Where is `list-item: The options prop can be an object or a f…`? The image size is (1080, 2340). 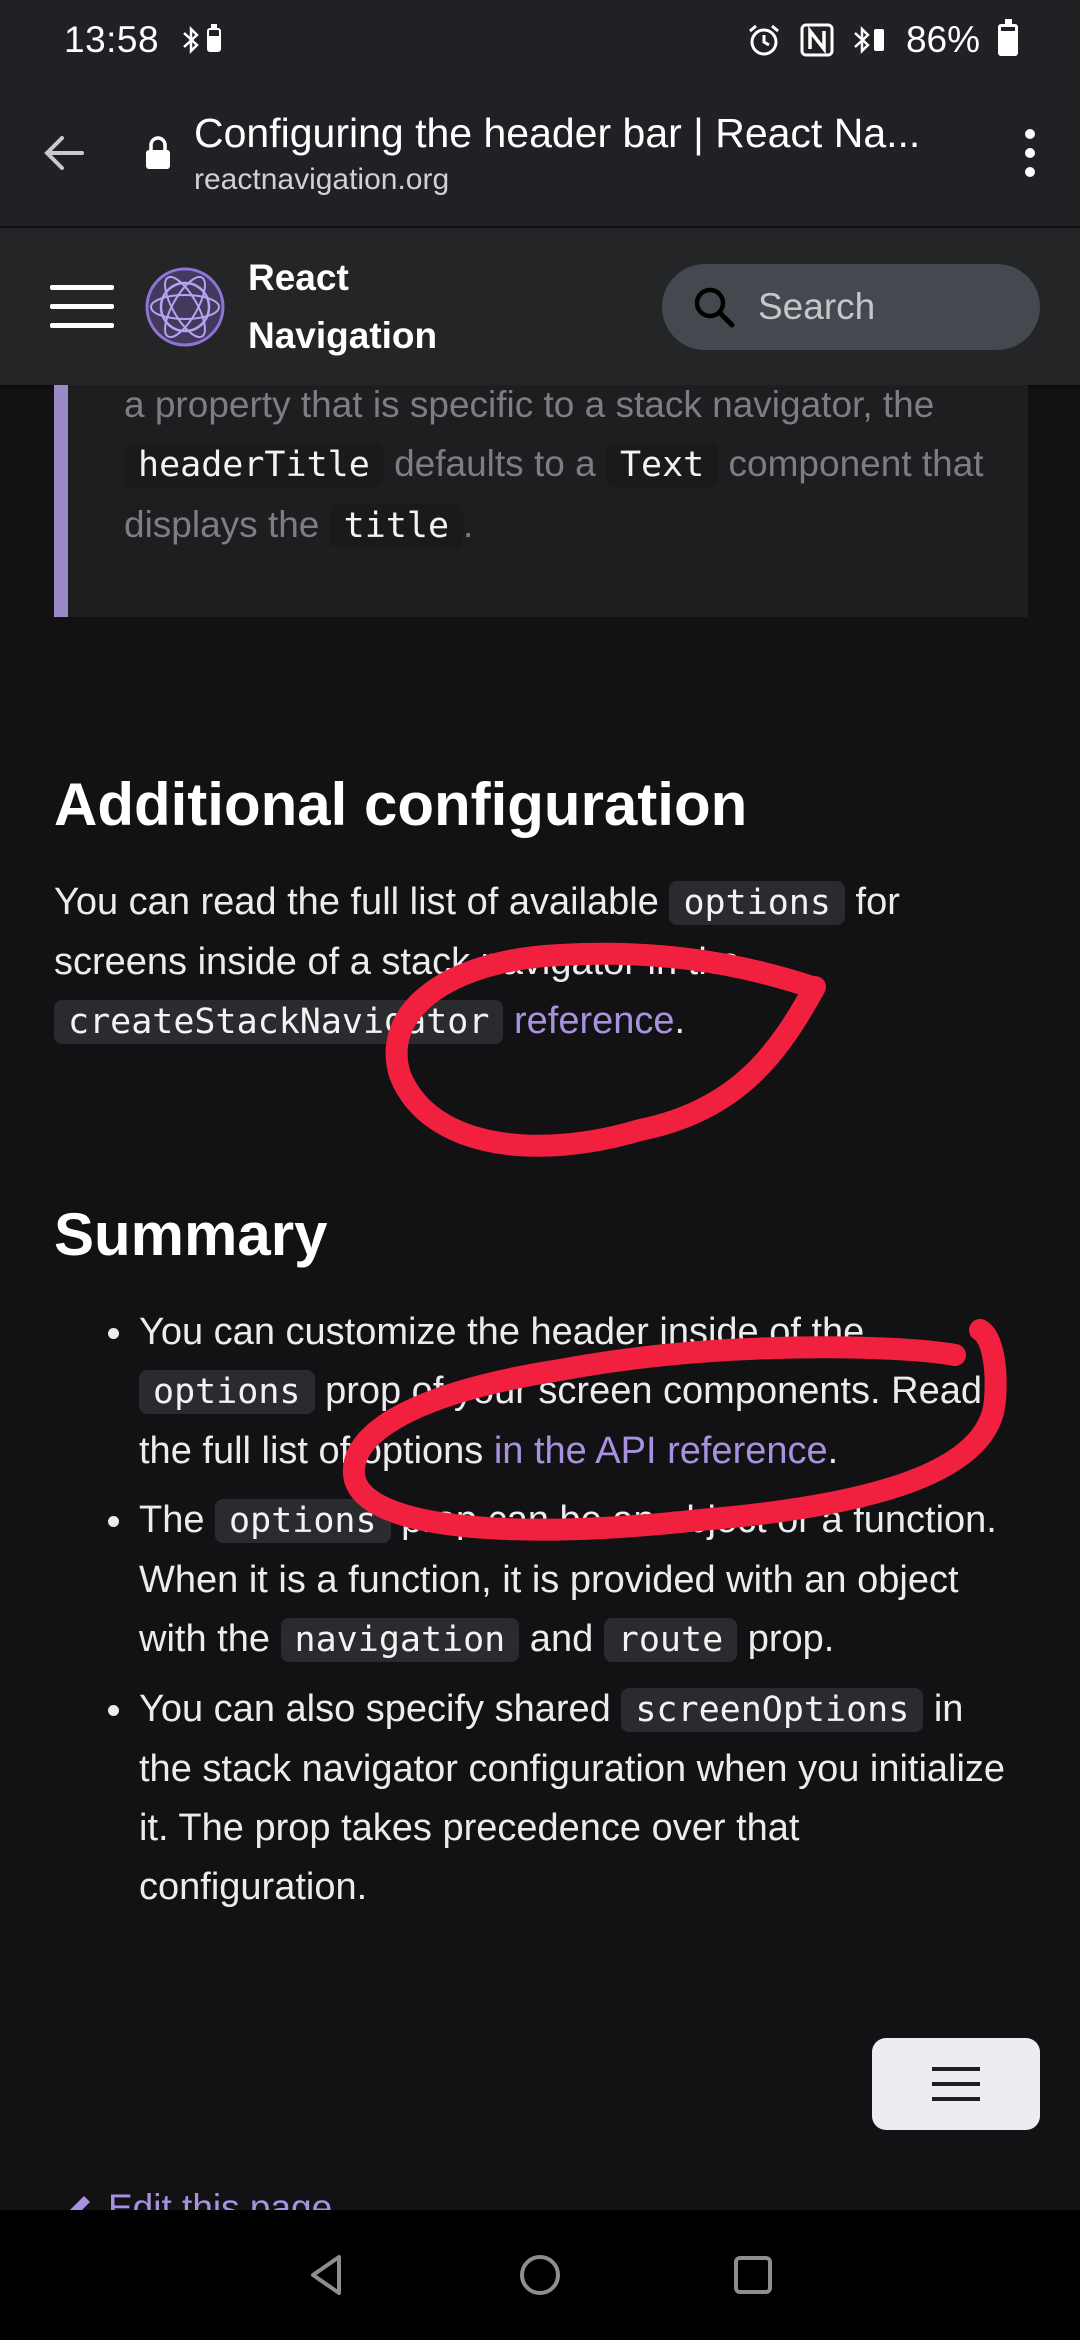
list-item: The options prop can be an object or a f… is located at coordinates (539, 1580).